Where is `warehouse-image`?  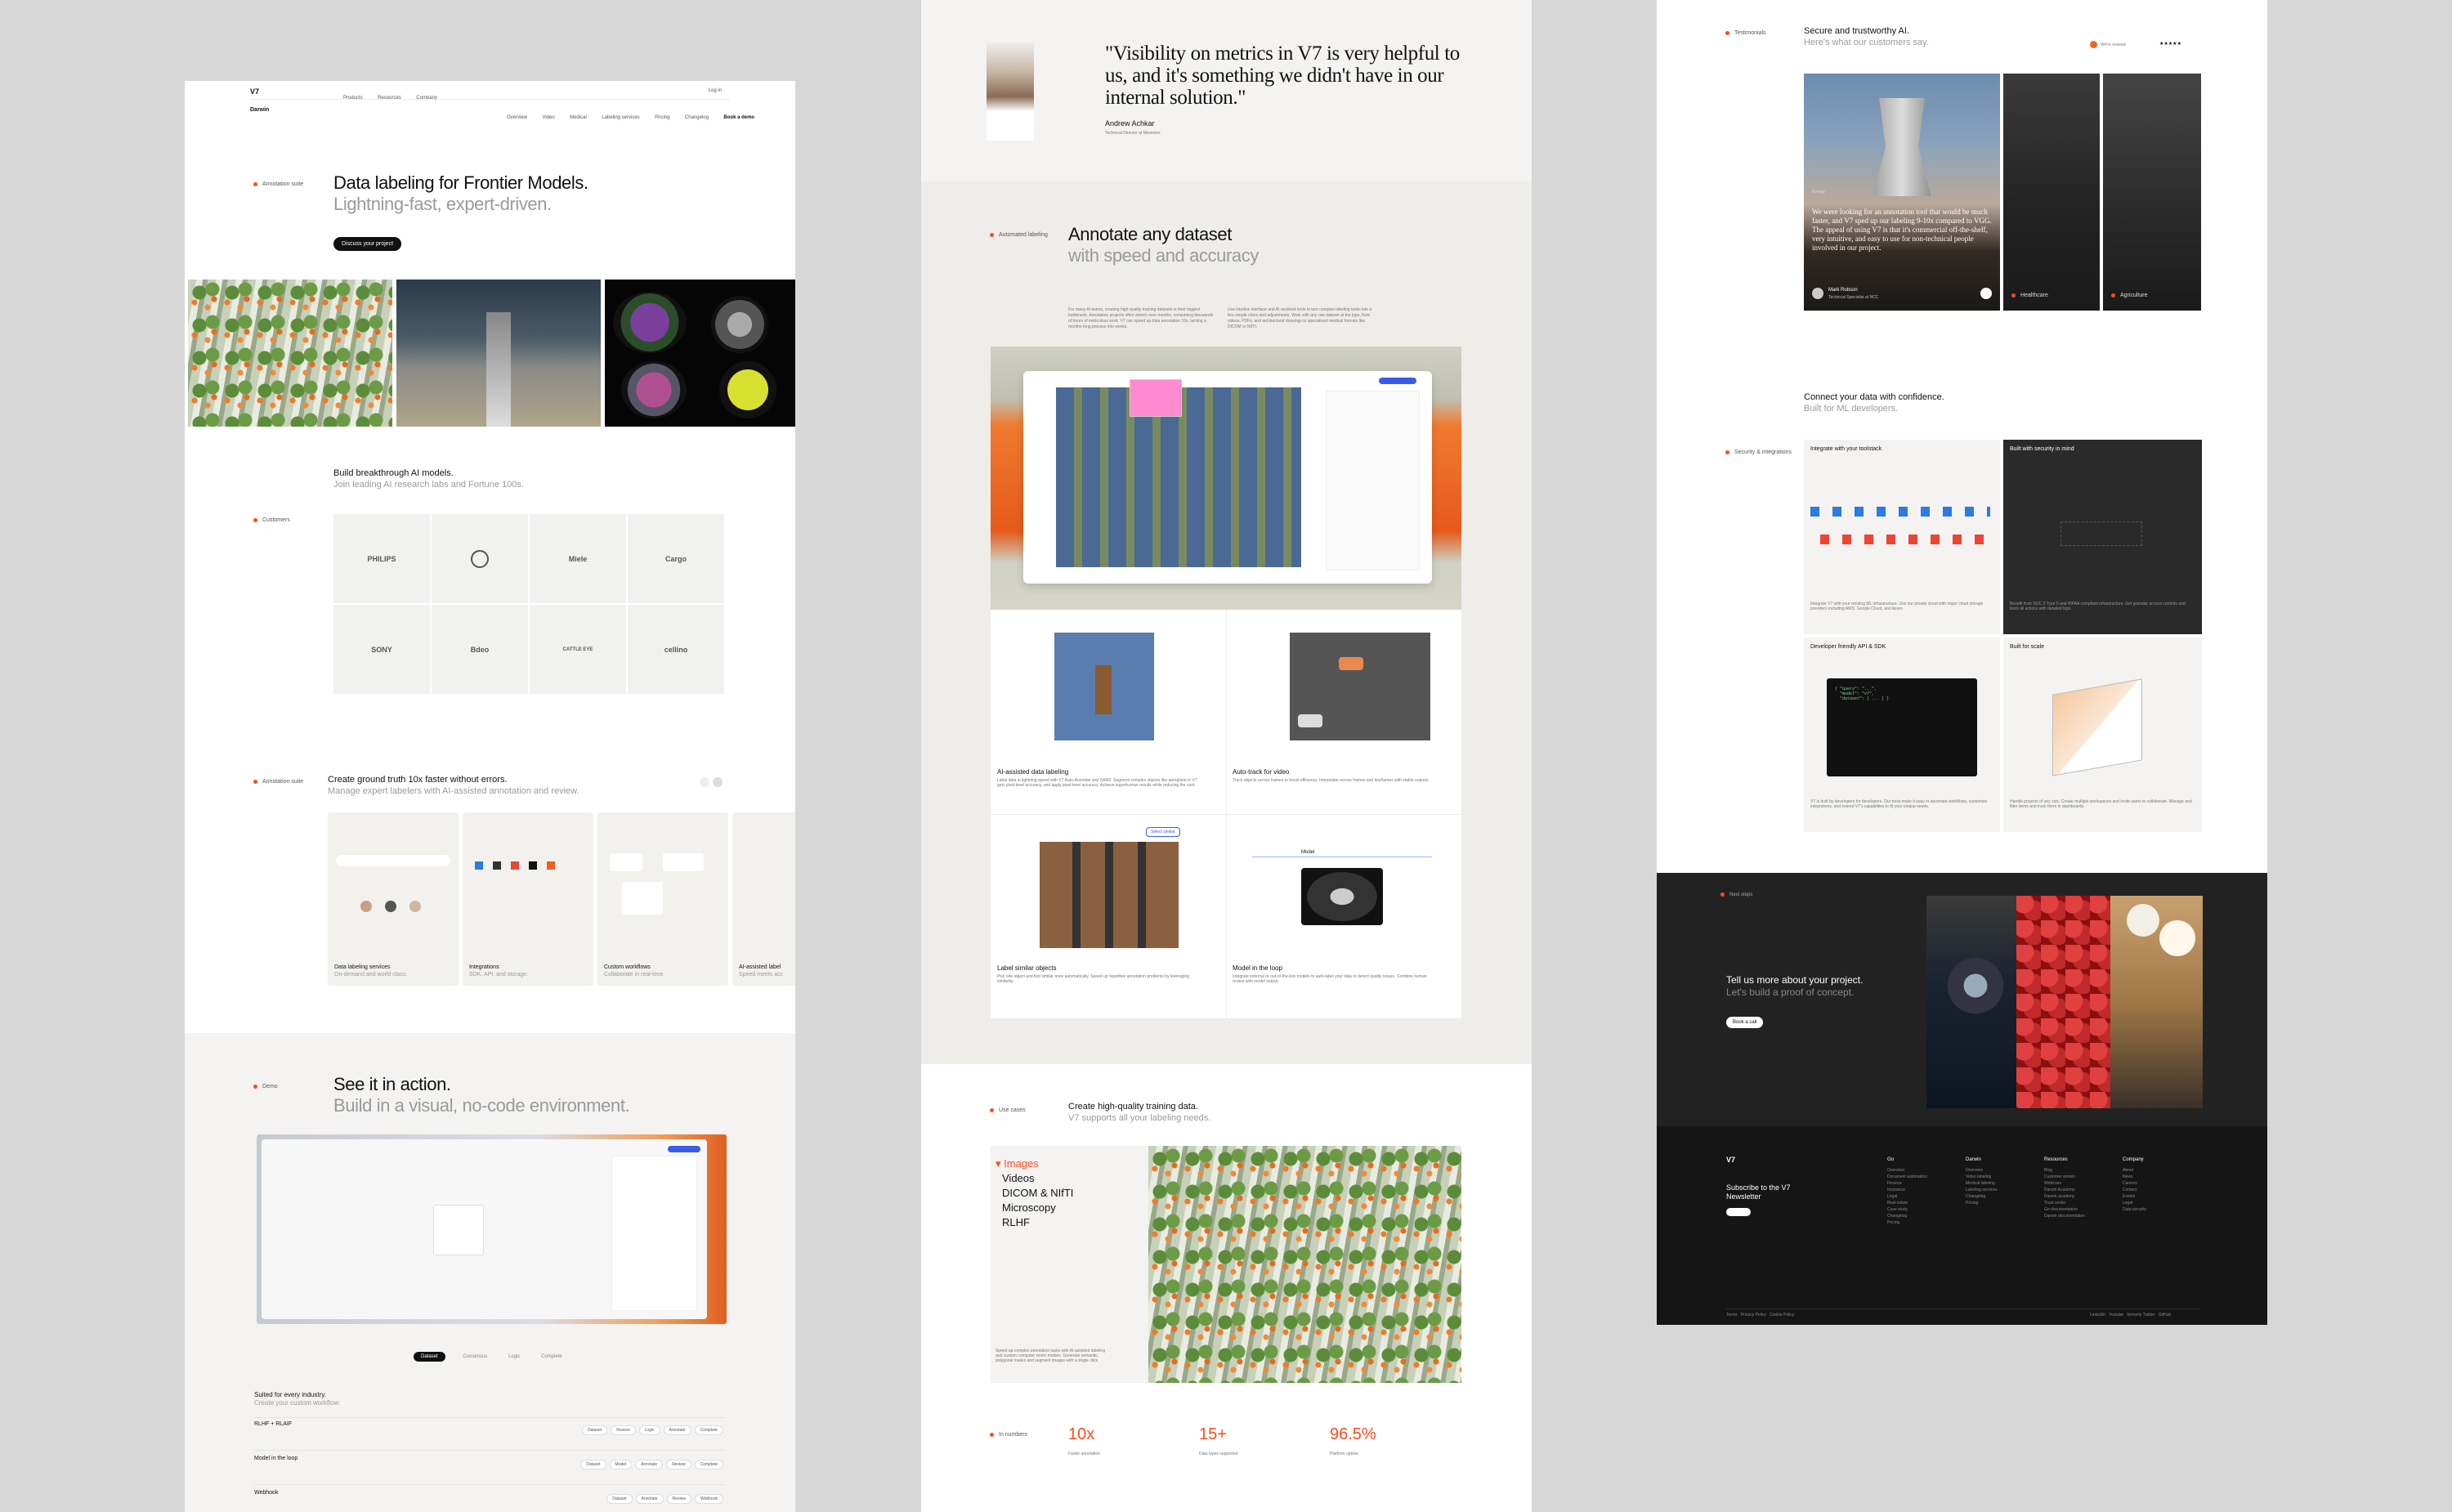
warehouse-image is located at coordinates (498, 353).